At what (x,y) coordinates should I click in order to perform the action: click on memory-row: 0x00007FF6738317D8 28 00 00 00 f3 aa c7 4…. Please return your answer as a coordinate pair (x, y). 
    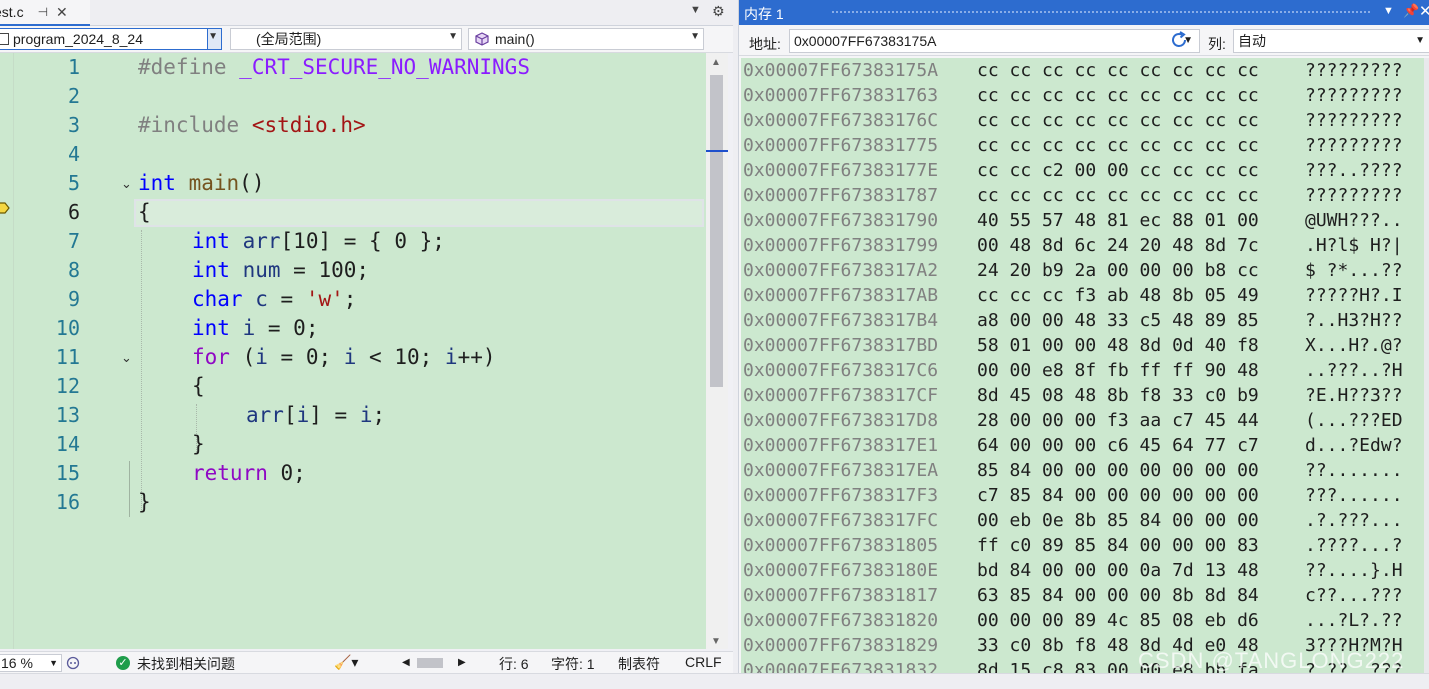
    Looking at the image, I should click on (1083, 420).